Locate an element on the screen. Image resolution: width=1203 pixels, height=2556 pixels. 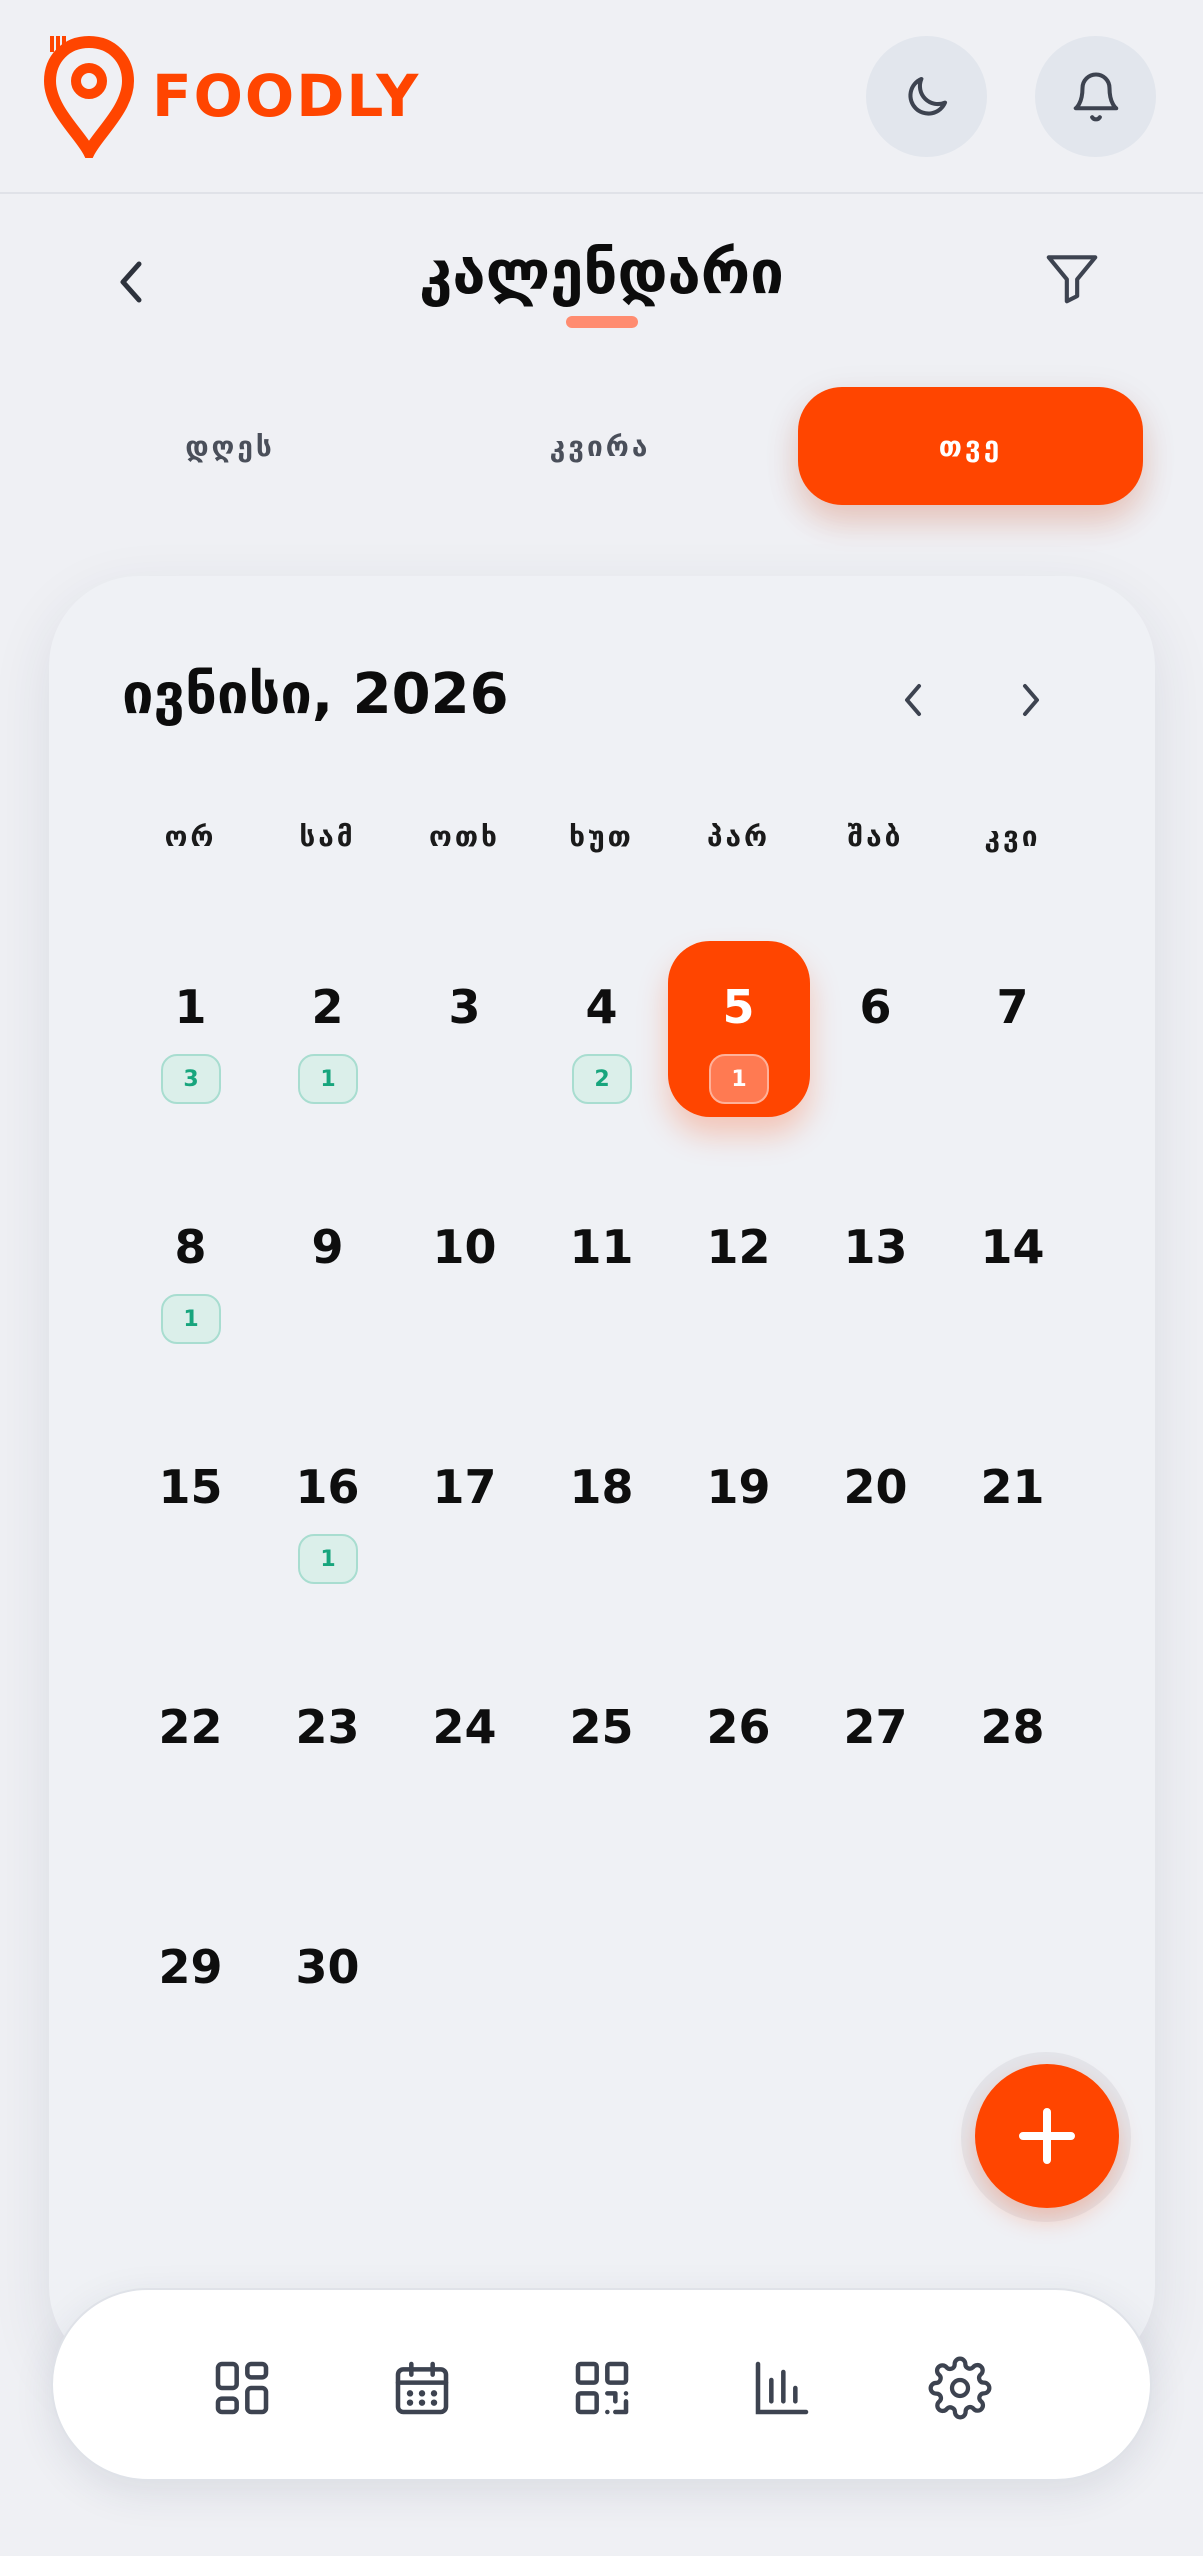
chevron-left-icon is located at coordinates (913, 700).